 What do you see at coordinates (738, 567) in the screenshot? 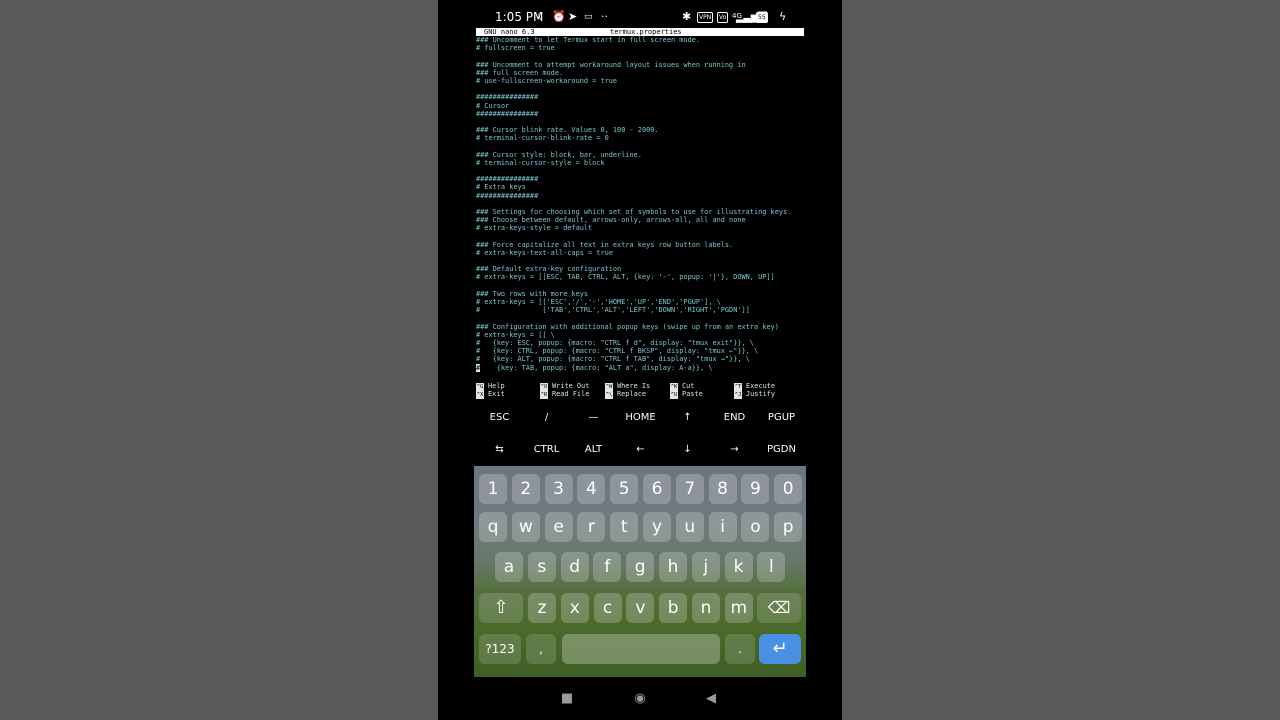
I see `key-k: k` at bounding box center [738, 567].